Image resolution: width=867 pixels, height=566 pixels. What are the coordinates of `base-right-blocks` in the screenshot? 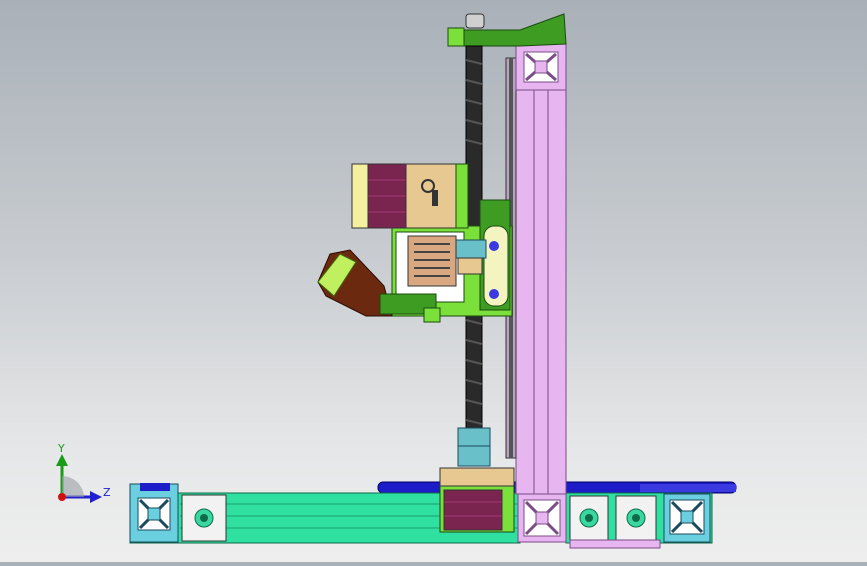 It's located at (639, 520).